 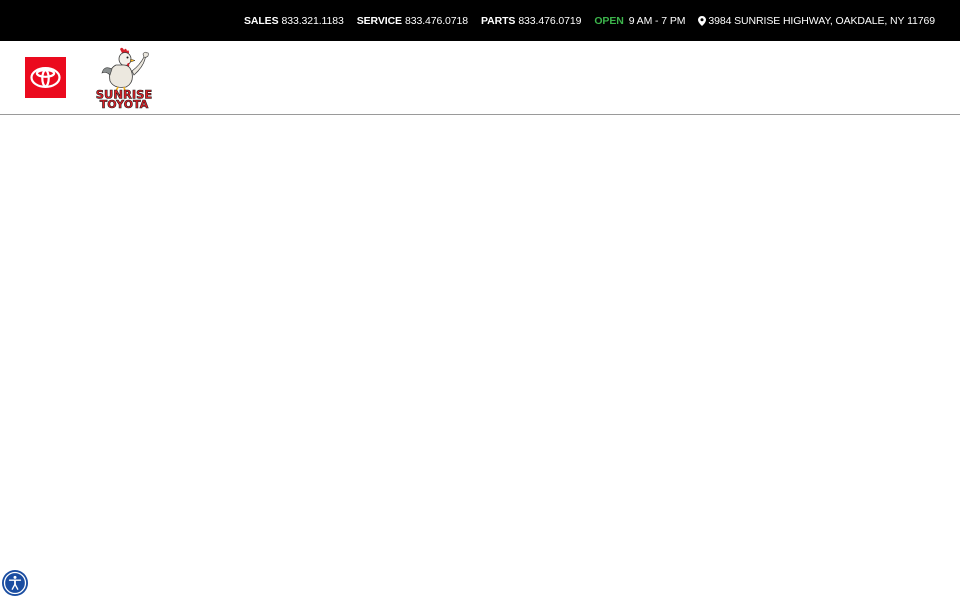 I want to click on service-label: SERVICE, so click(x=379, y=20).